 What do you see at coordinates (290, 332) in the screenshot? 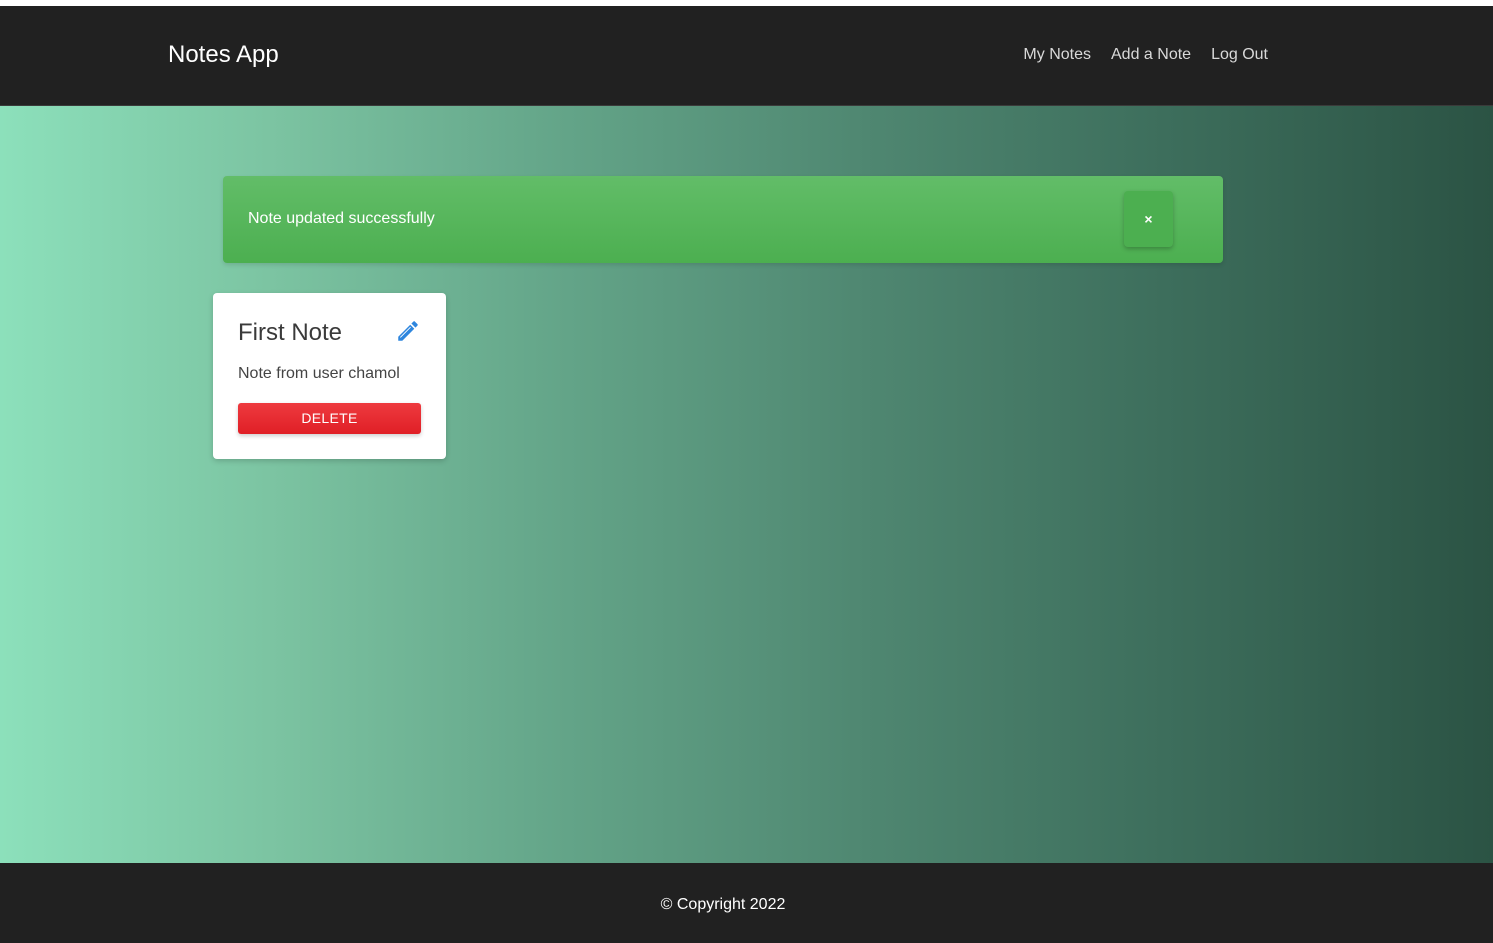
I see `note-title: First Note` at bounding box center [290, 332].